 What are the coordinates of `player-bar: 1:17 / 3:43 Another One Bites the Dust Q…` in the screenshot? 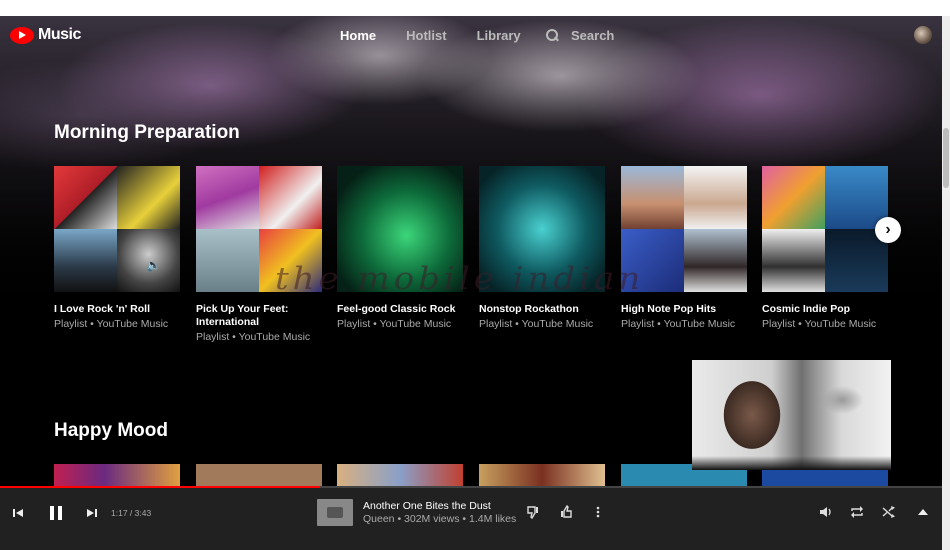 It's located at (471, 519).